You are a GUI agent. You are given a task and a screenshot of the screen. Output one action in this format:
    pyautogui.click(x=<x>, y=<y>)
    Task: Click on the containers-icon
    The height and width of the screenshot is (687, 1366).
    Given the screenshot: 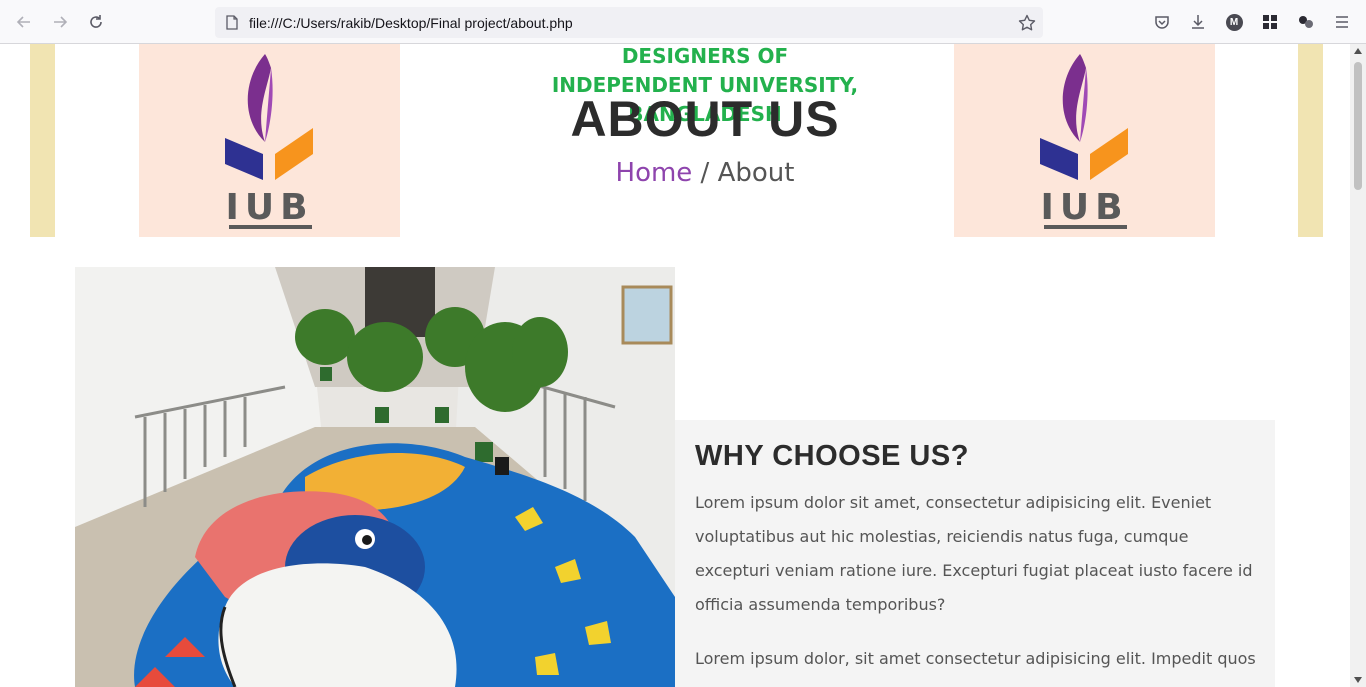 What is the action you would take?
    pyautogui.click(x=1306, y=22)
    